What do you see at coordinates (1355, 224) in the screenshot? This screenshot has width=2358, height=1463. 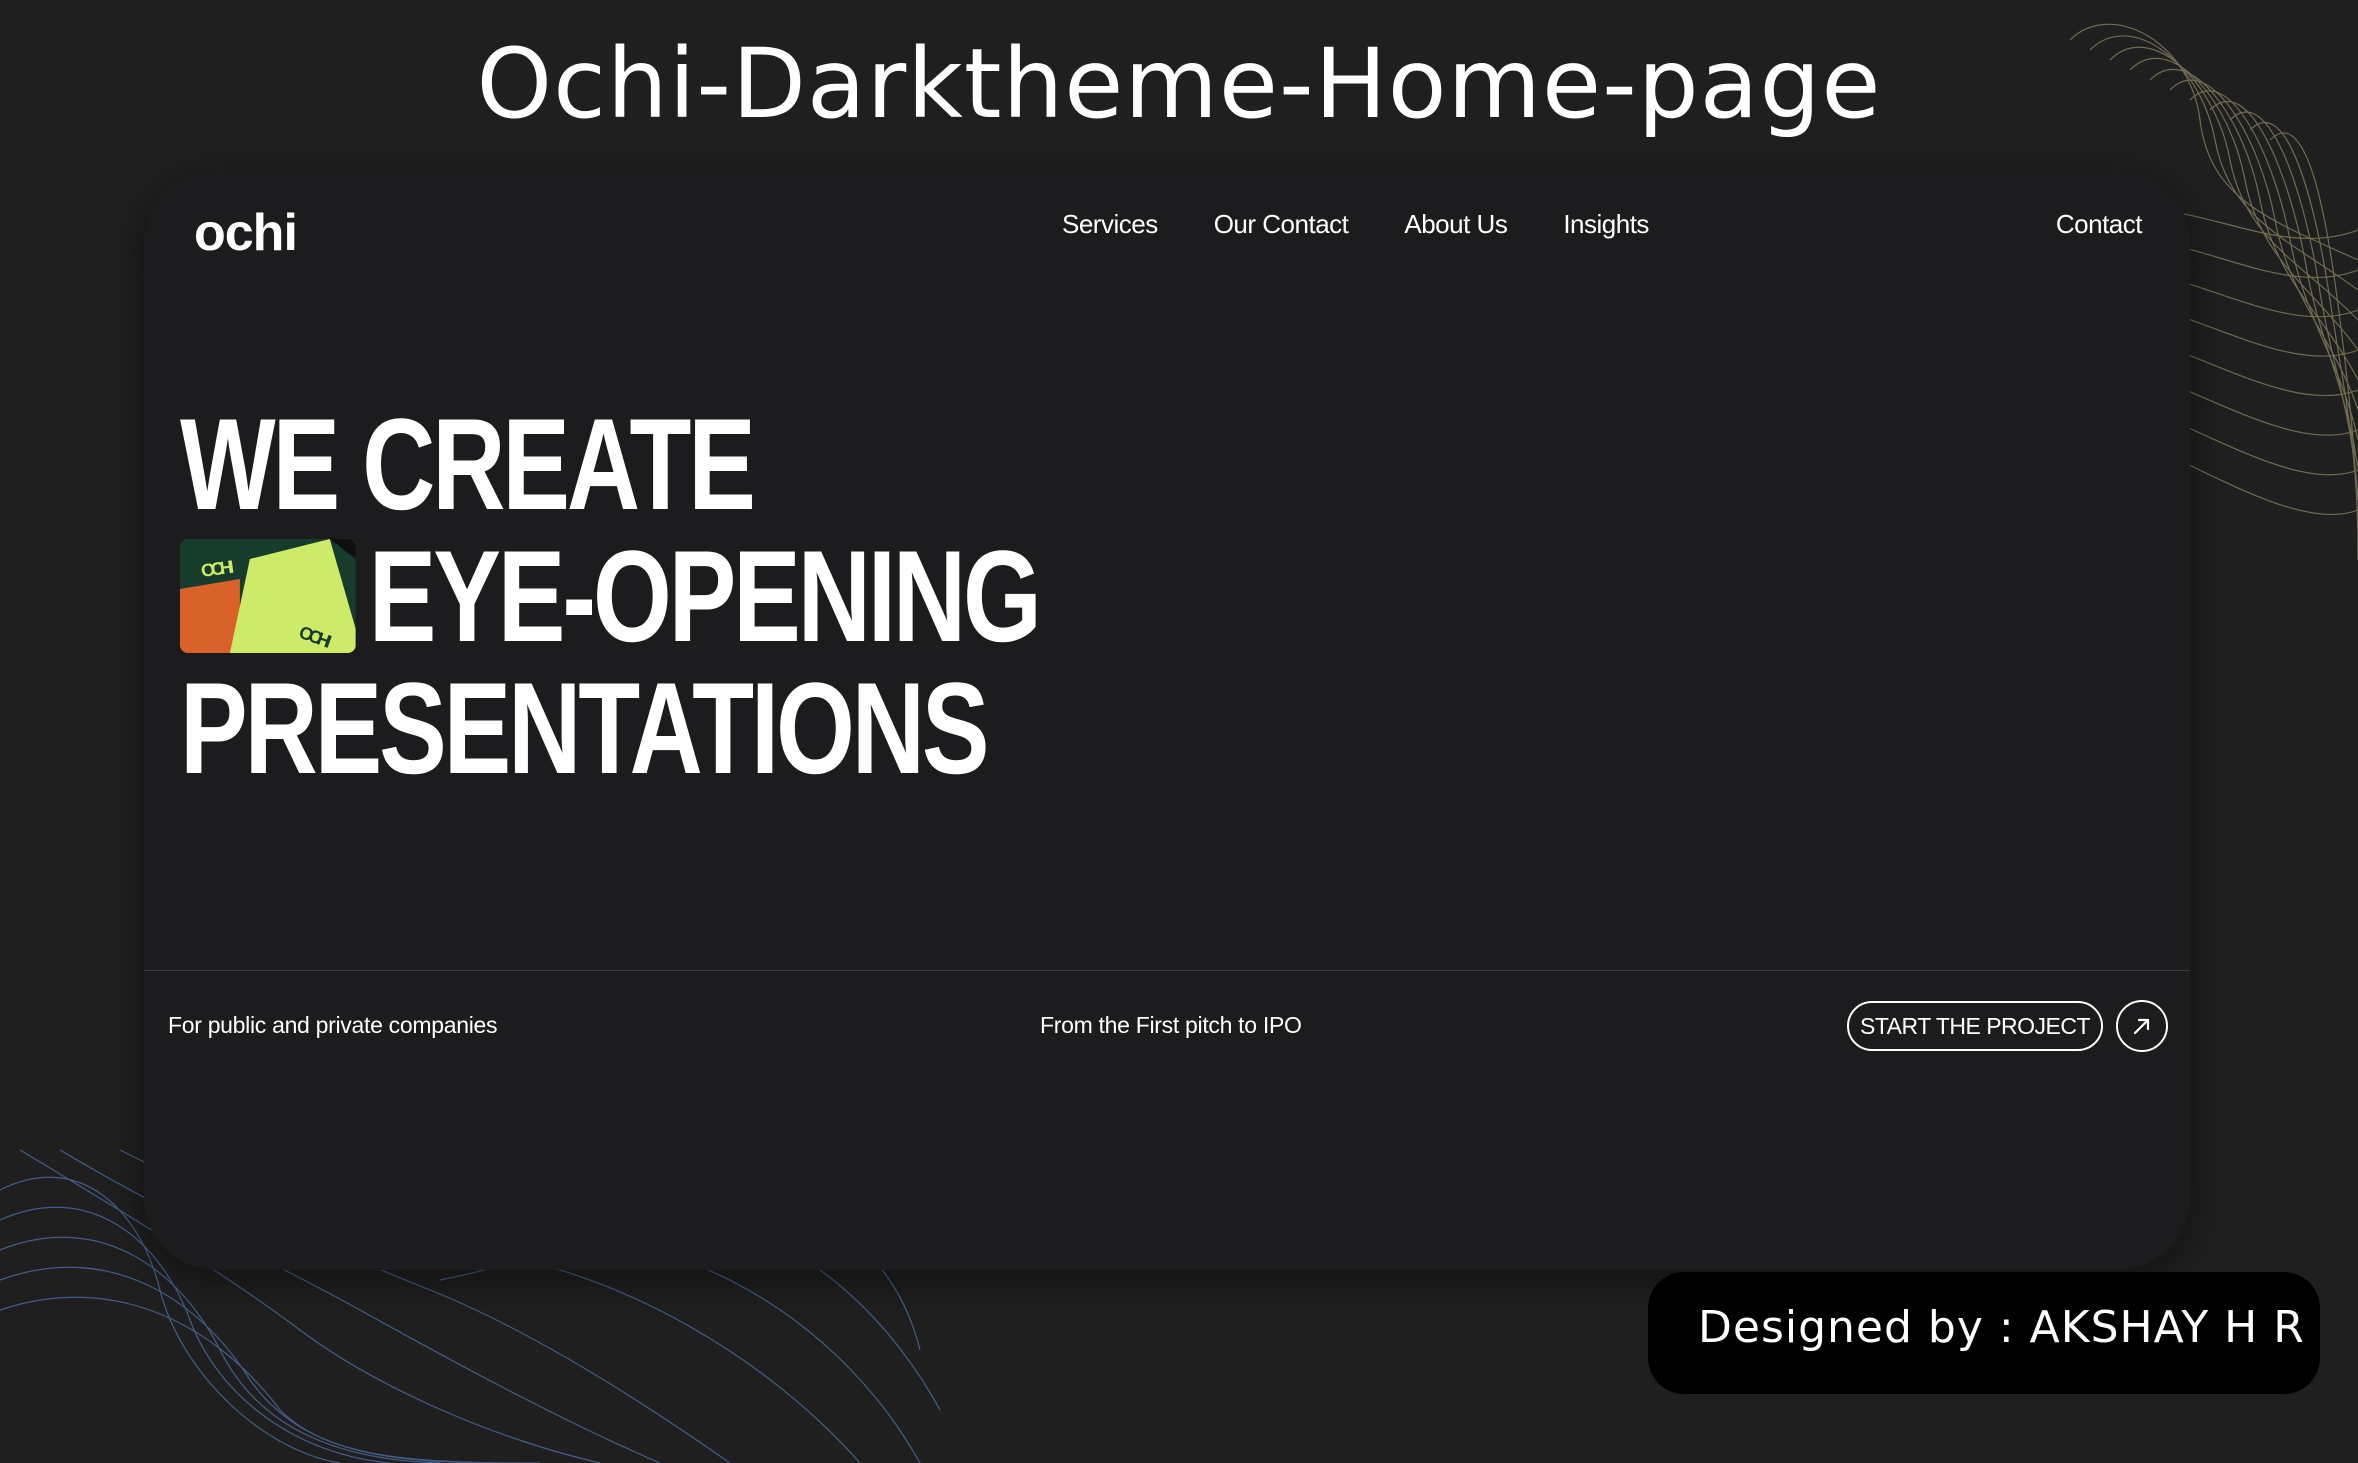 I see `main-nav: Services Our Contact About Us Insights` at bounding box center [1355, 224].